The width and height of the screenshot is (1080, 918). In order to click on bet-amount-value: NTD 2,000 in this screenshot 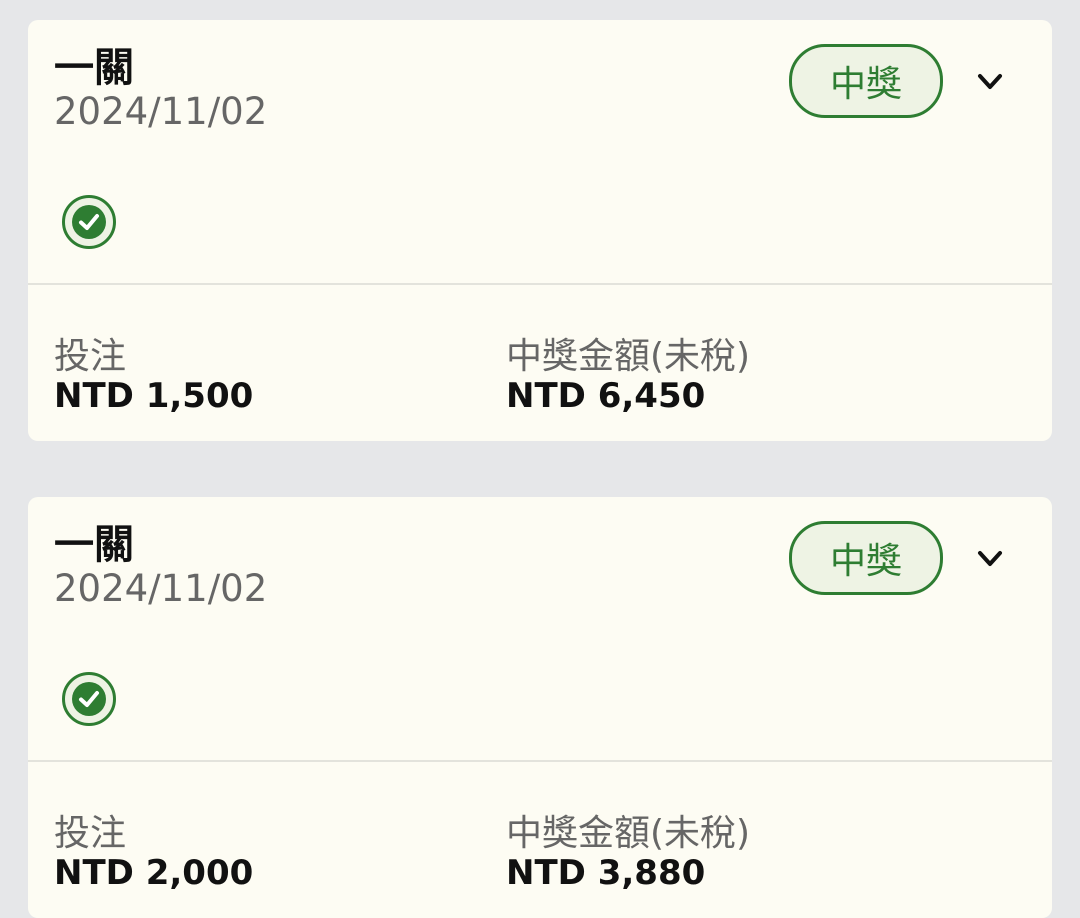, I will do `click(154, 873)`.